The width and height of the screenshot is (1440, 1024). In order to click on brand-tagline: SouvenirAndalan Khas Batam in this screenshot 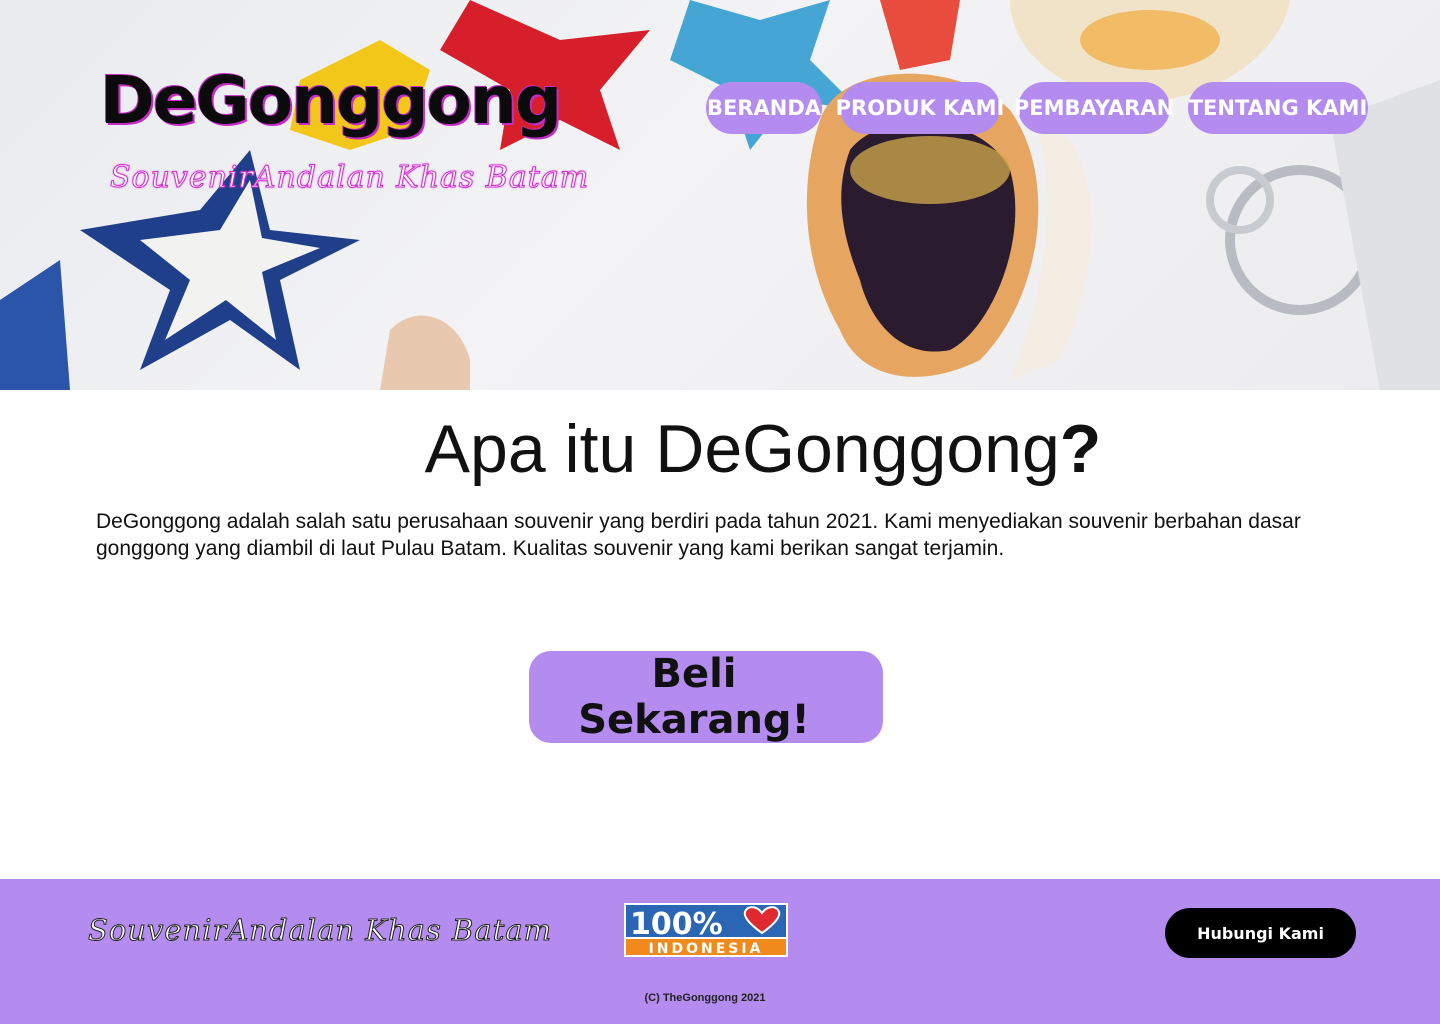, I will do `click(349, 178)`.